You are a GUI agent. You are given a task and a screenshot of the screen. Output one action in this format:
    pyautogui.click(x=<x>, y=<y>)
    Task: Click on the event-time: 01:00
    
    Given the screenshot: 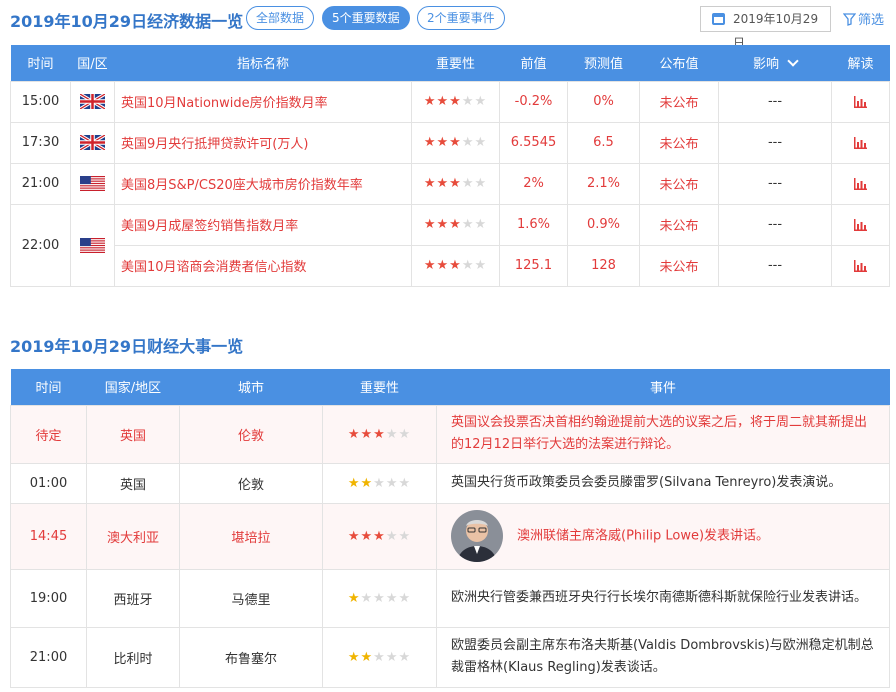 What is the action you would take?
    pyautogui.click(x=48, y=483)
    